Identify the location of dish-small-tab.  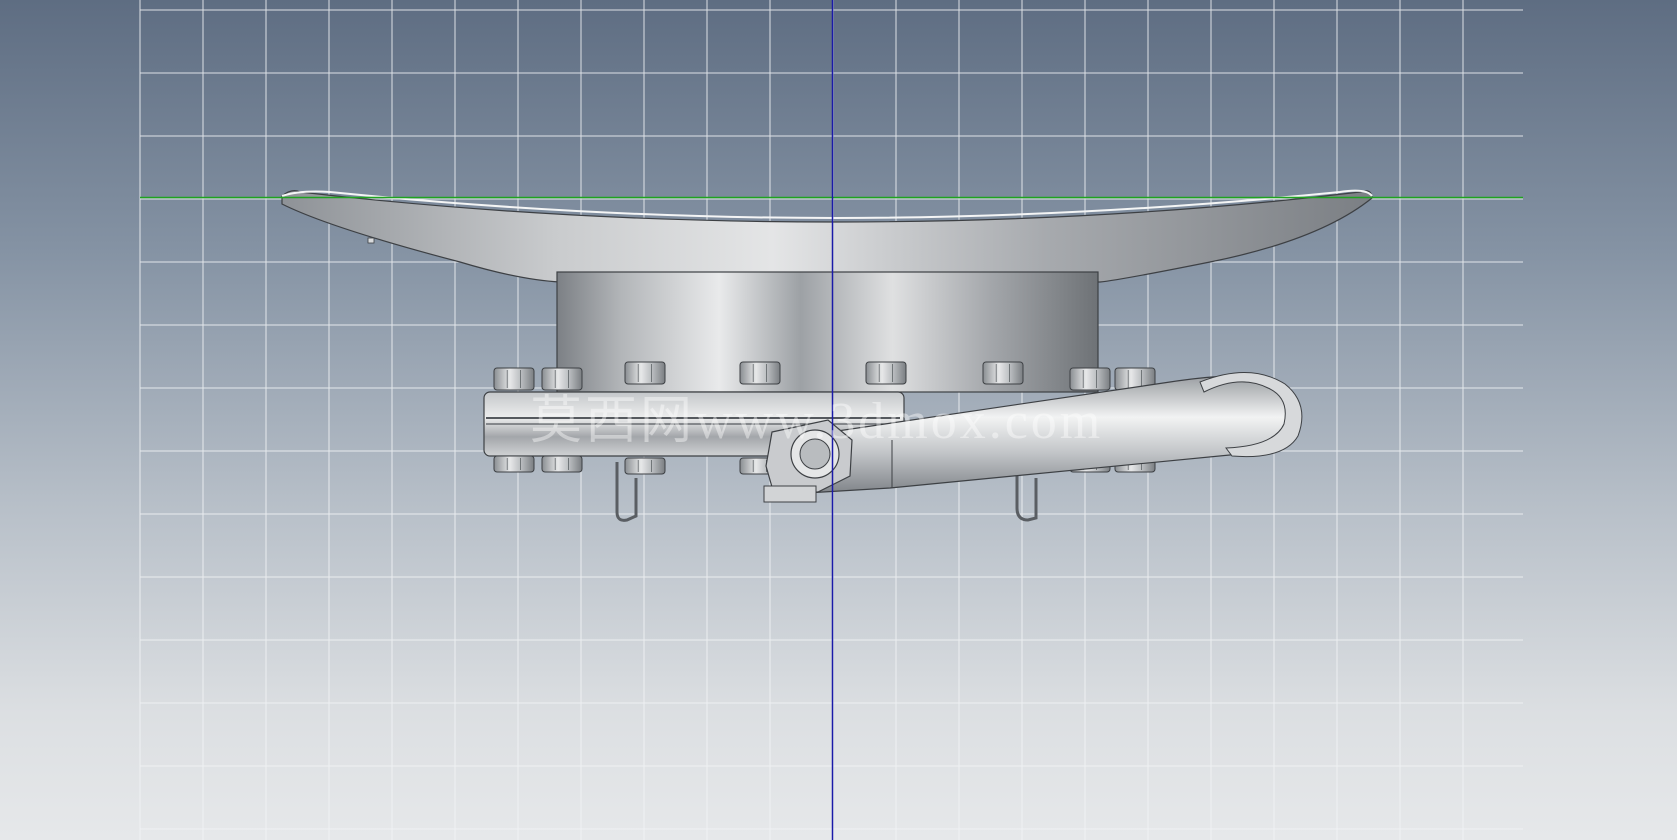
(371, 240).